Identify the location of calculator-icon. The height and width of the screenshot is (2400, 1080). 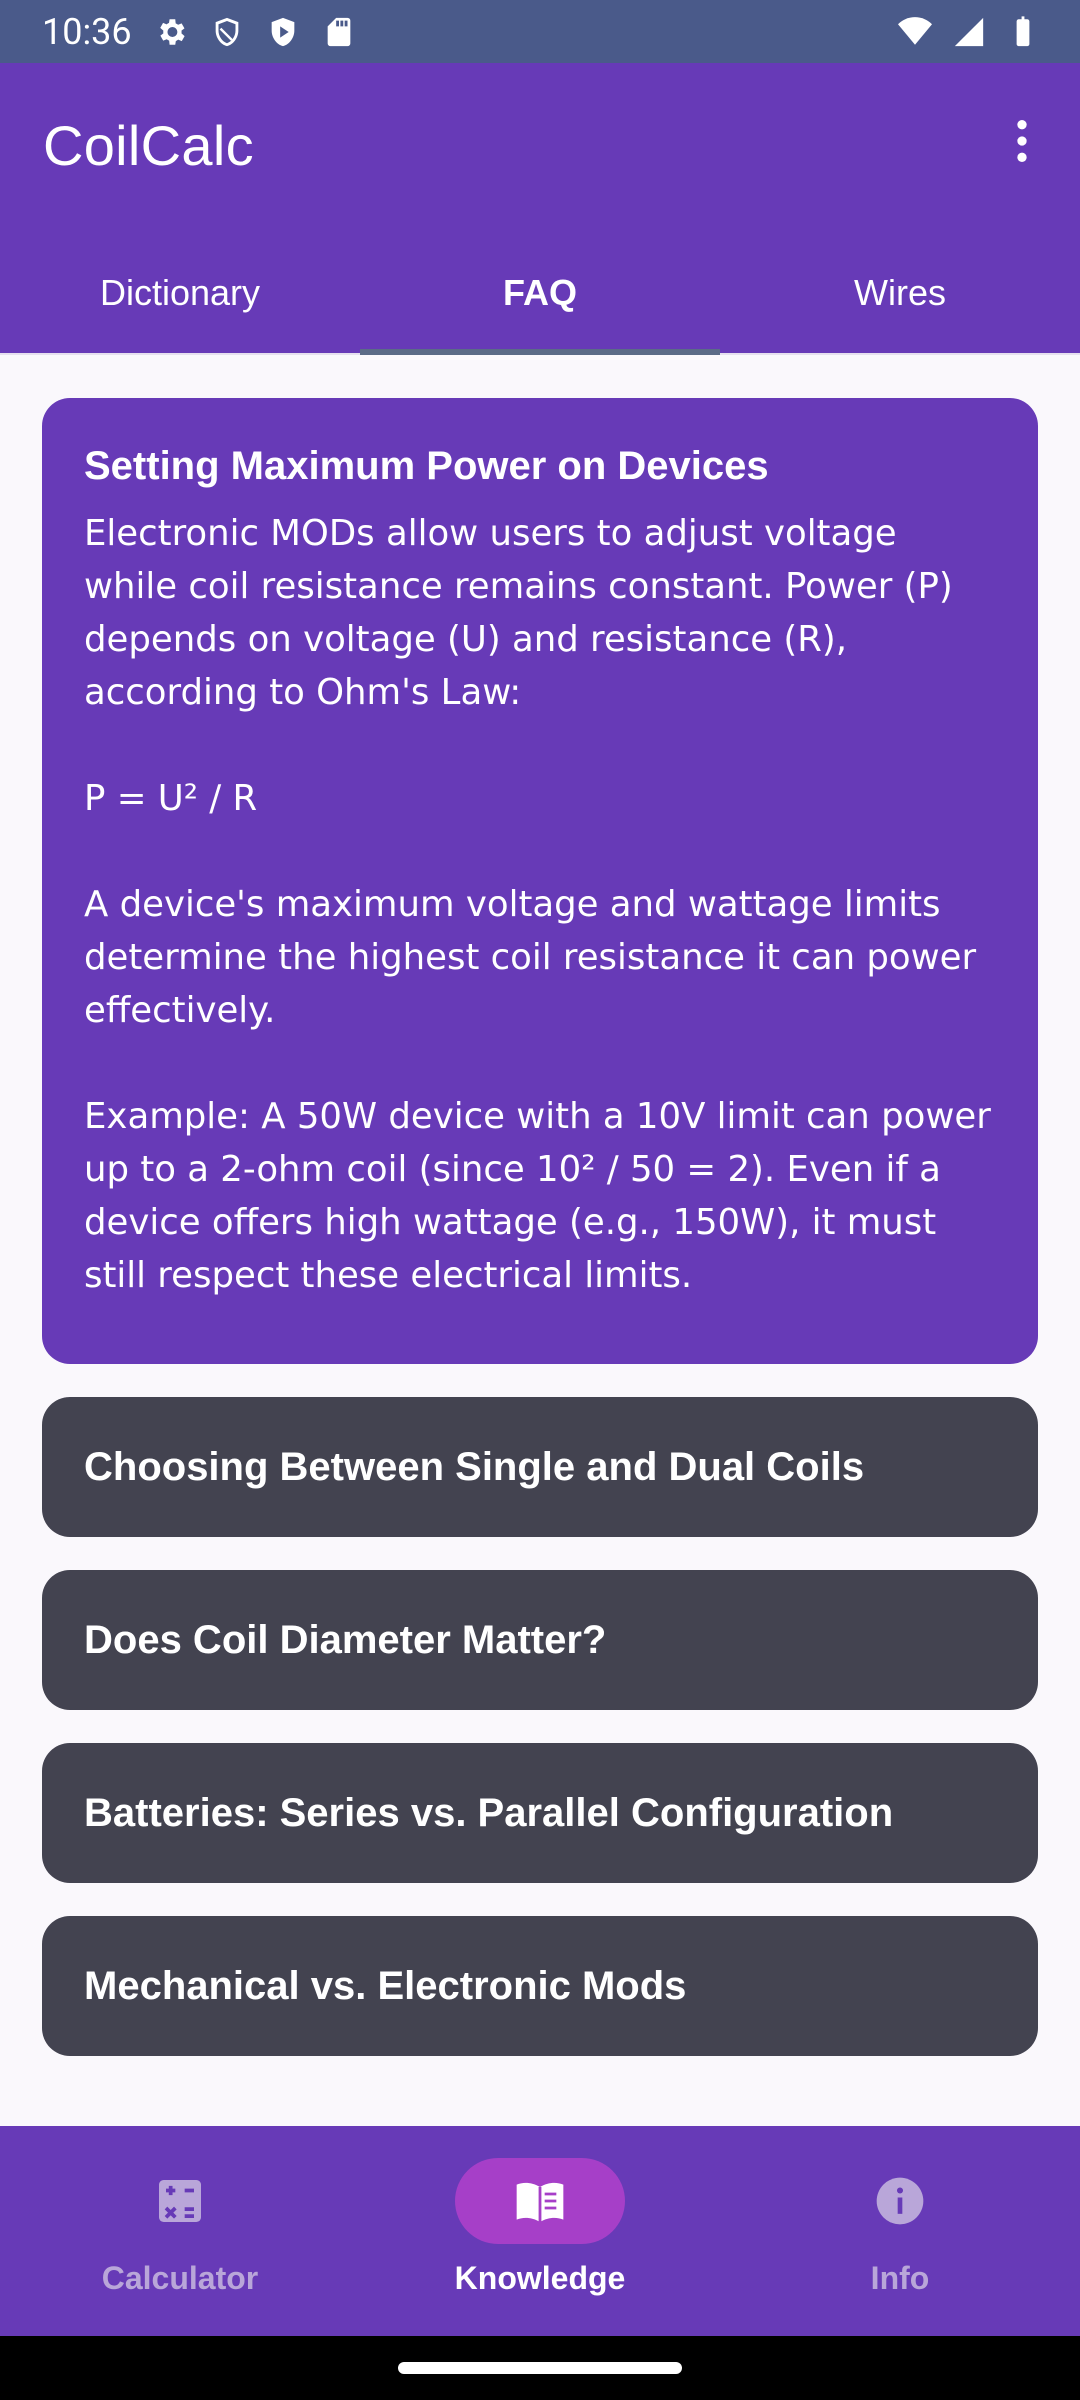
(180, 2201).